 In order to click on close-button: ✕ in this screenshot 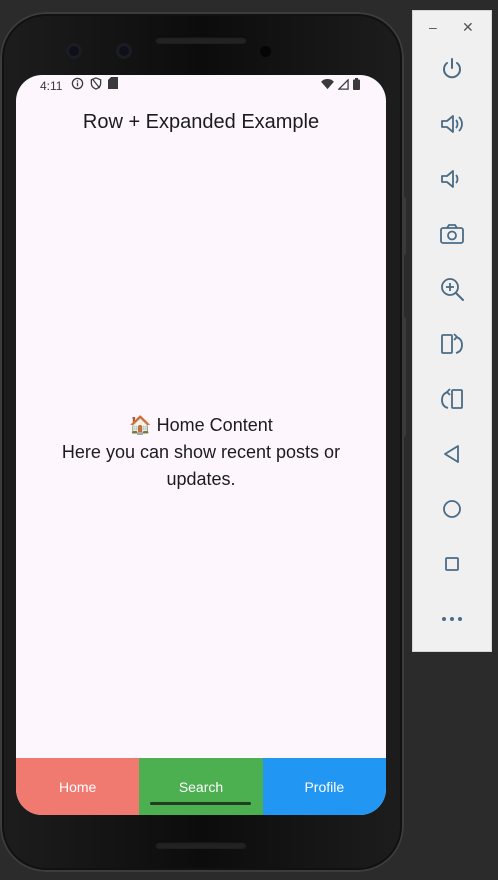, I will do `click(468, 27)`.